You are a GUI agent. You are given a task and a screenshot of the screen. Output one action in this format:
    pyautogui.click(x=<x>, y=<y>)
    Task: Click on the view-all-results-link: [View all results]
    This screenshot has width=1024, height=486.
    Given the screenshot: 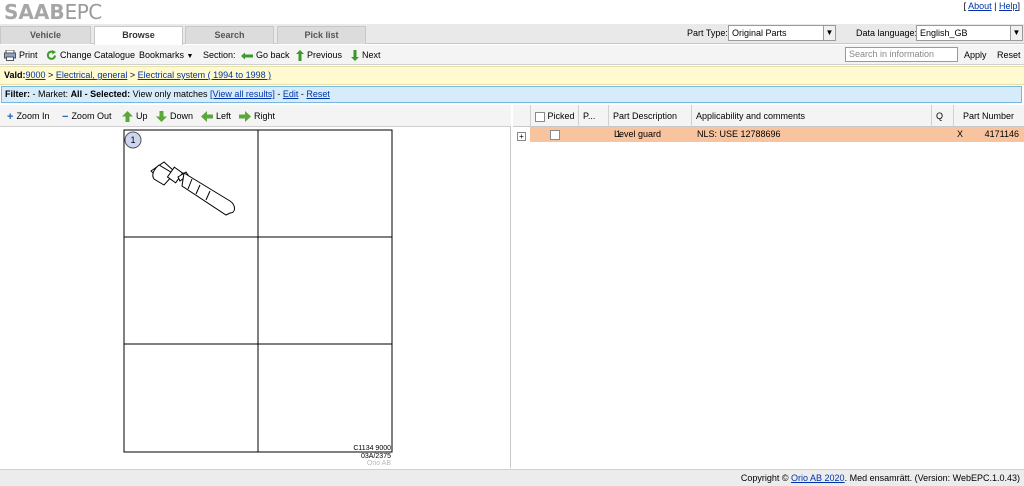 What is the action you would take?
    pyautogui.click(x=242, y=94)
    